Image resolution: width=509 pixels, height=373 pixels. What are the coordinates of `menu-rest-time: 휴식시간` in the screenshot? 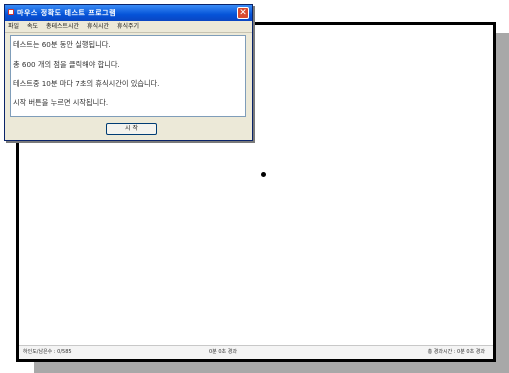 It's located at (98, 26).